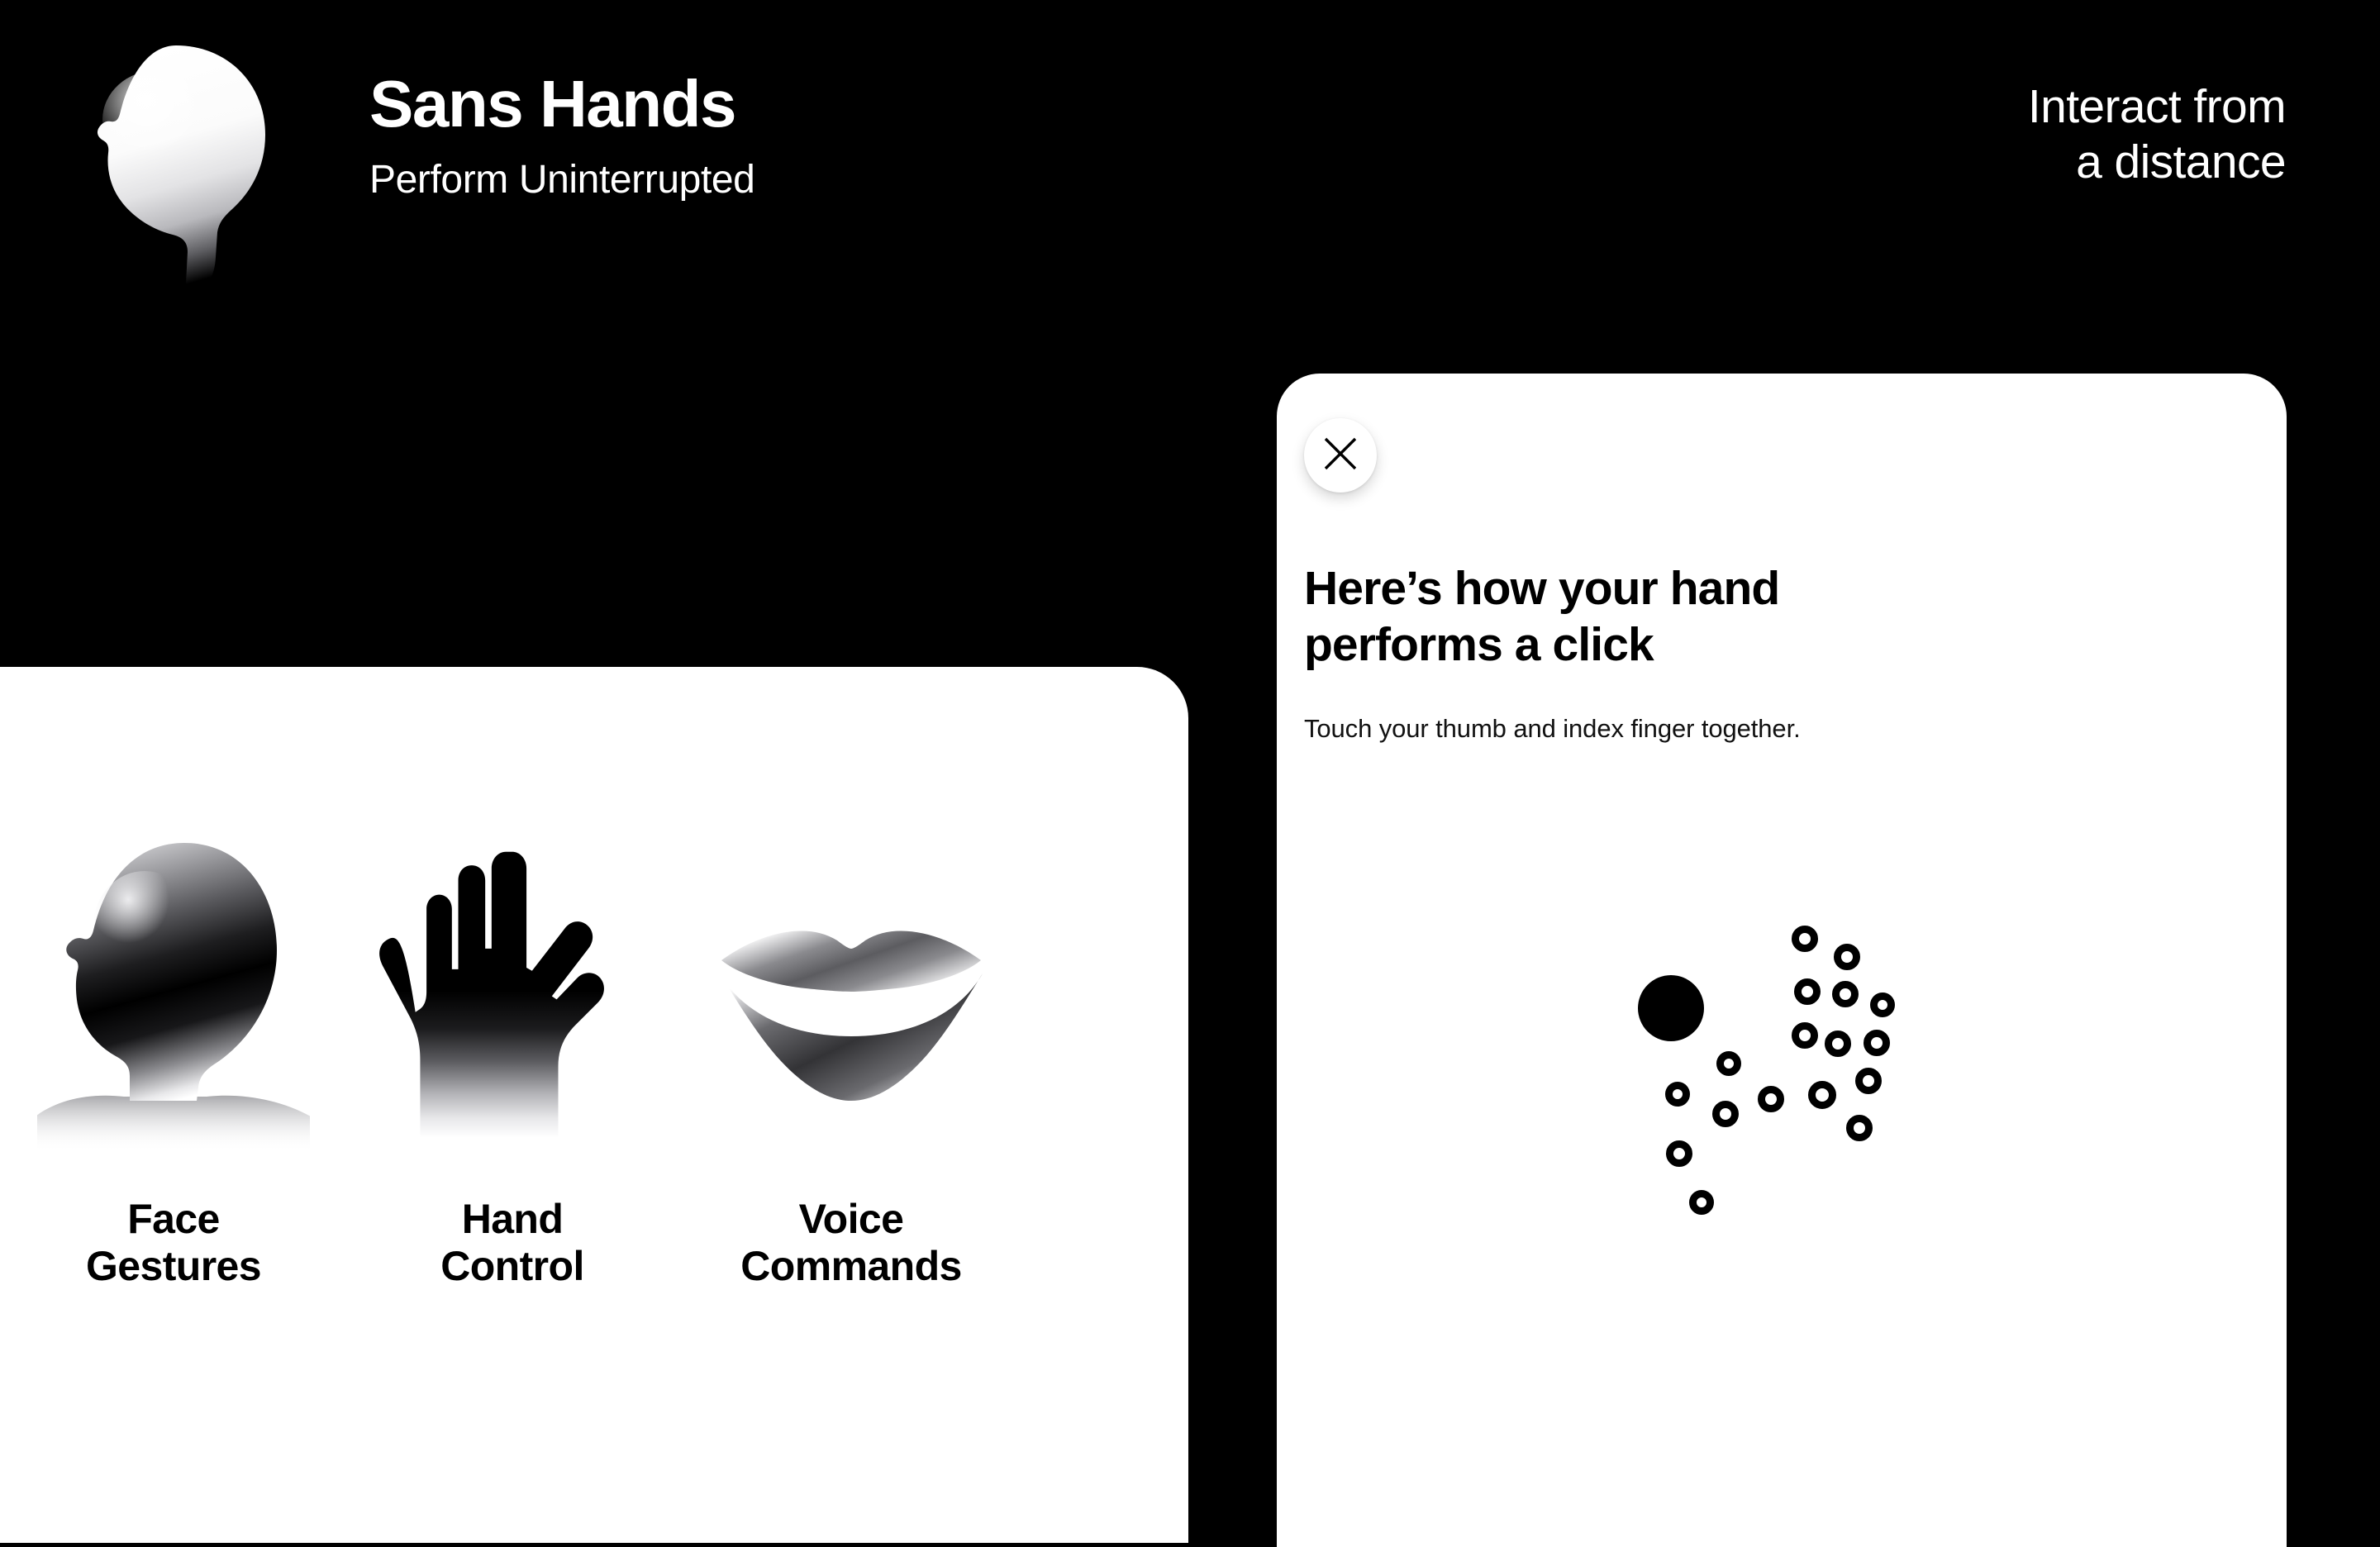  I want to click on feature-label-line-2: Commands, so click(851, 1265).